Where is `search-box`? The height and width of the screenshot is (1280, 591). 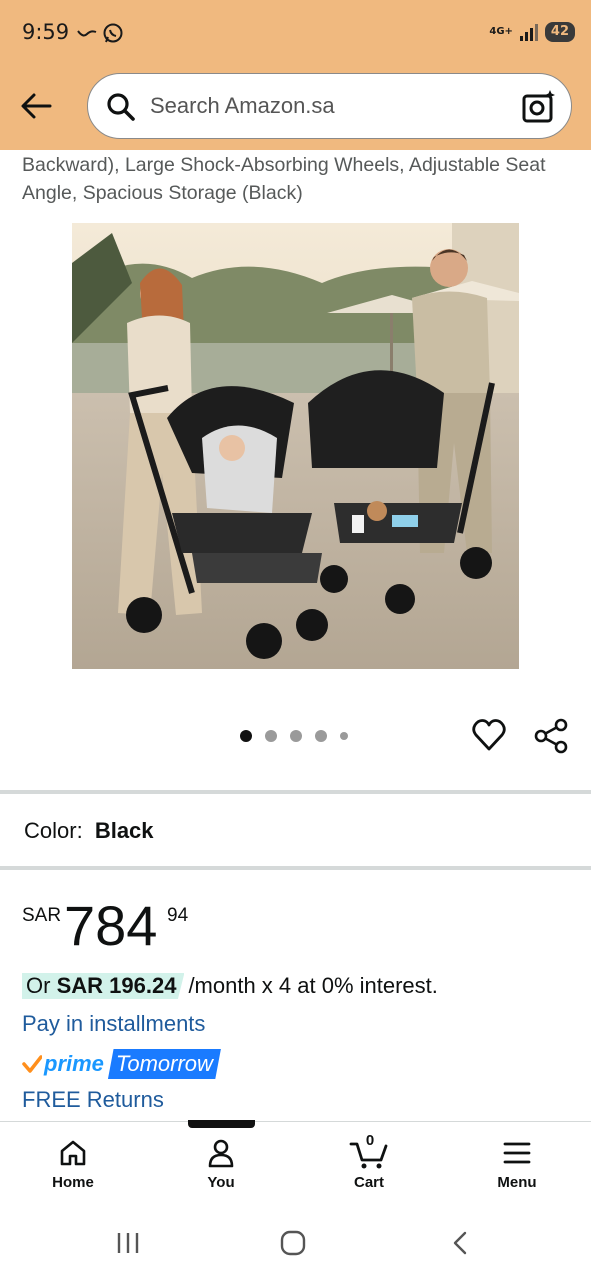
search-box is located at coordinates (329, 106).